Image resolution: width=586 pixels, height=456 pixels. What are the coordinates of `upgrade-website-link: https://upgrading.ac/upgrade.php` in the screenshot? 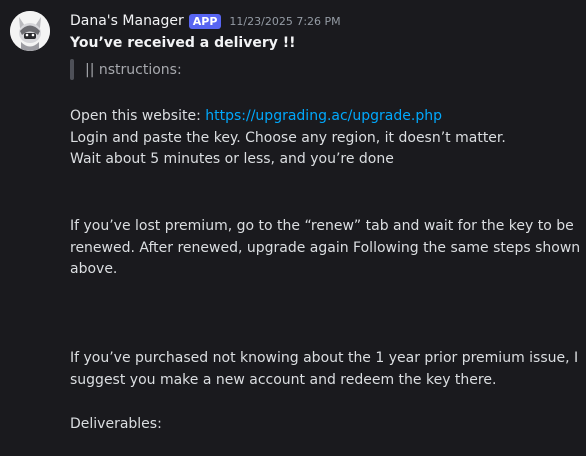 It's located at (323, 116).